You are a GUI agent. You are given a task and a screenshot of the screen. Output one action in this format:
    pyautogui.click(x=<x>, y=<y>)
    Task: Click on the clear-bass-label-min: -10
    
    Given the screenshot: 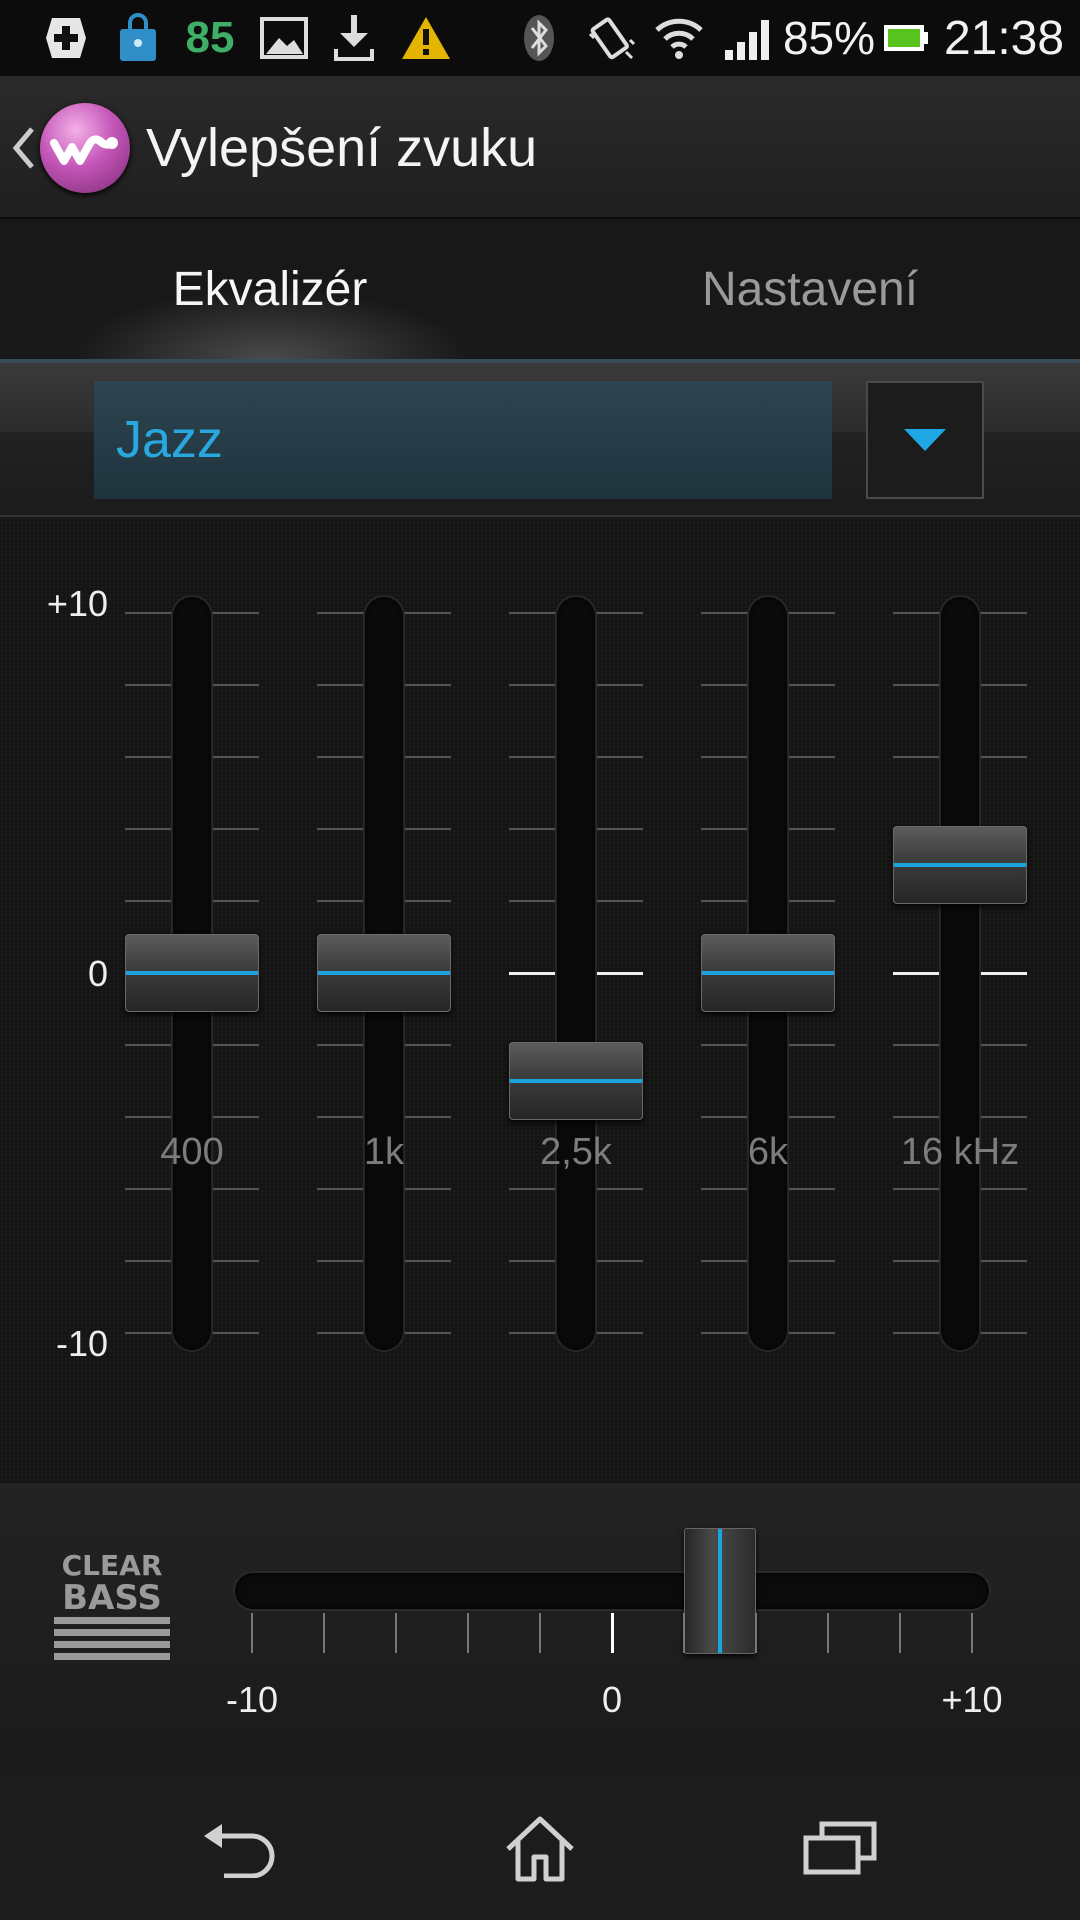 What is the action you would take?
    pyautogui.click(x=252, y=1699)
    